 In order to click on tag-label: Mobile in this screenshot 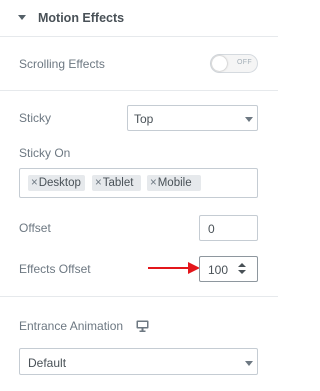, I will do `click(174, 183)`.